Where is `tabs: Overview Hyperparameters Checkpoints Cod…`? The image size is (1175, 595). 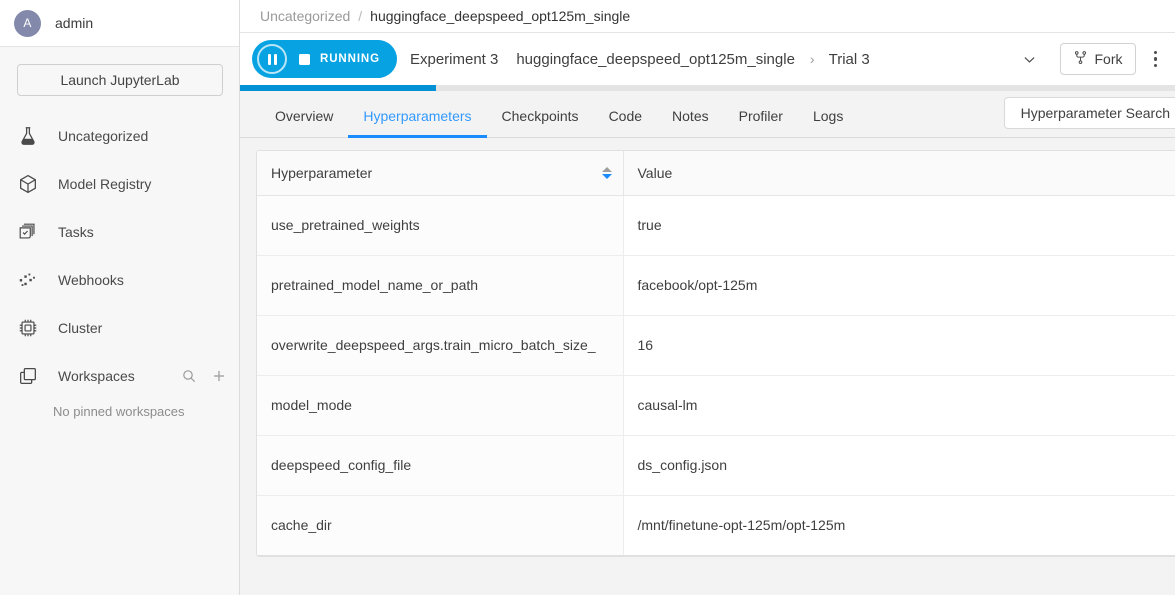 tabs: Overview Hyperparameters Checkpoints Cod… is located at coordinates (707, 114).